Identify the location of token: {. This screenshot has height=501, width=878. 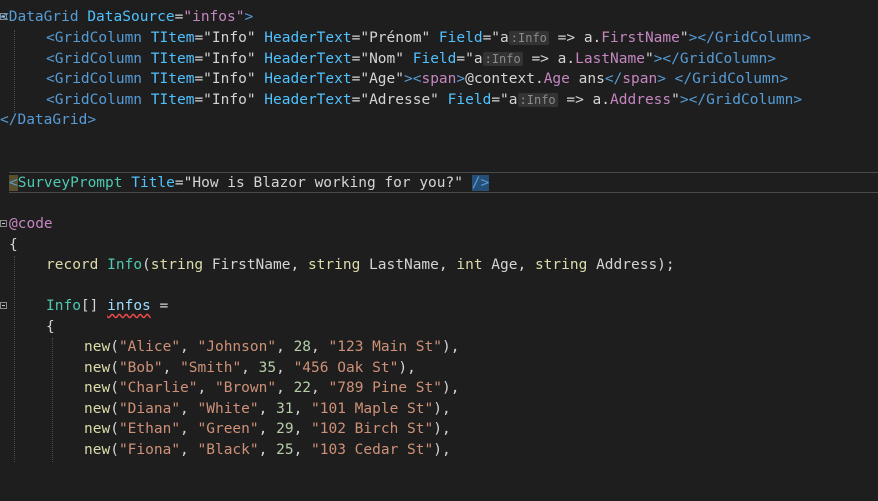
(50, 326).